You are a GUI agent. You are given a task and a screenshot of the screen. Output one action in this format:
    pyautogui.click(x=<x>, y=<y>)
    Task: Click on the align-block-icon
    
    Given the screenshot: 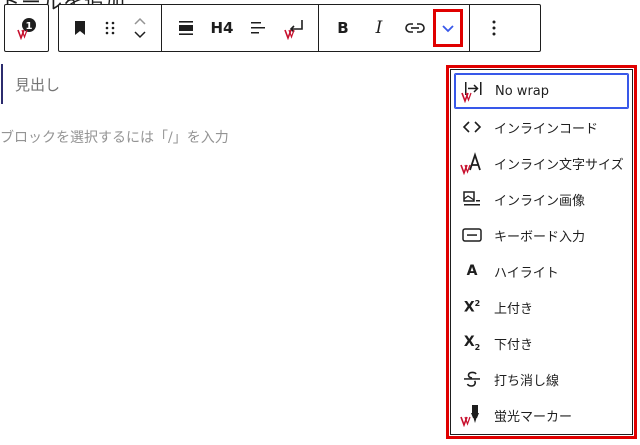 What is the action you would take?
    pyautogui.click(x=186, y=28)
    